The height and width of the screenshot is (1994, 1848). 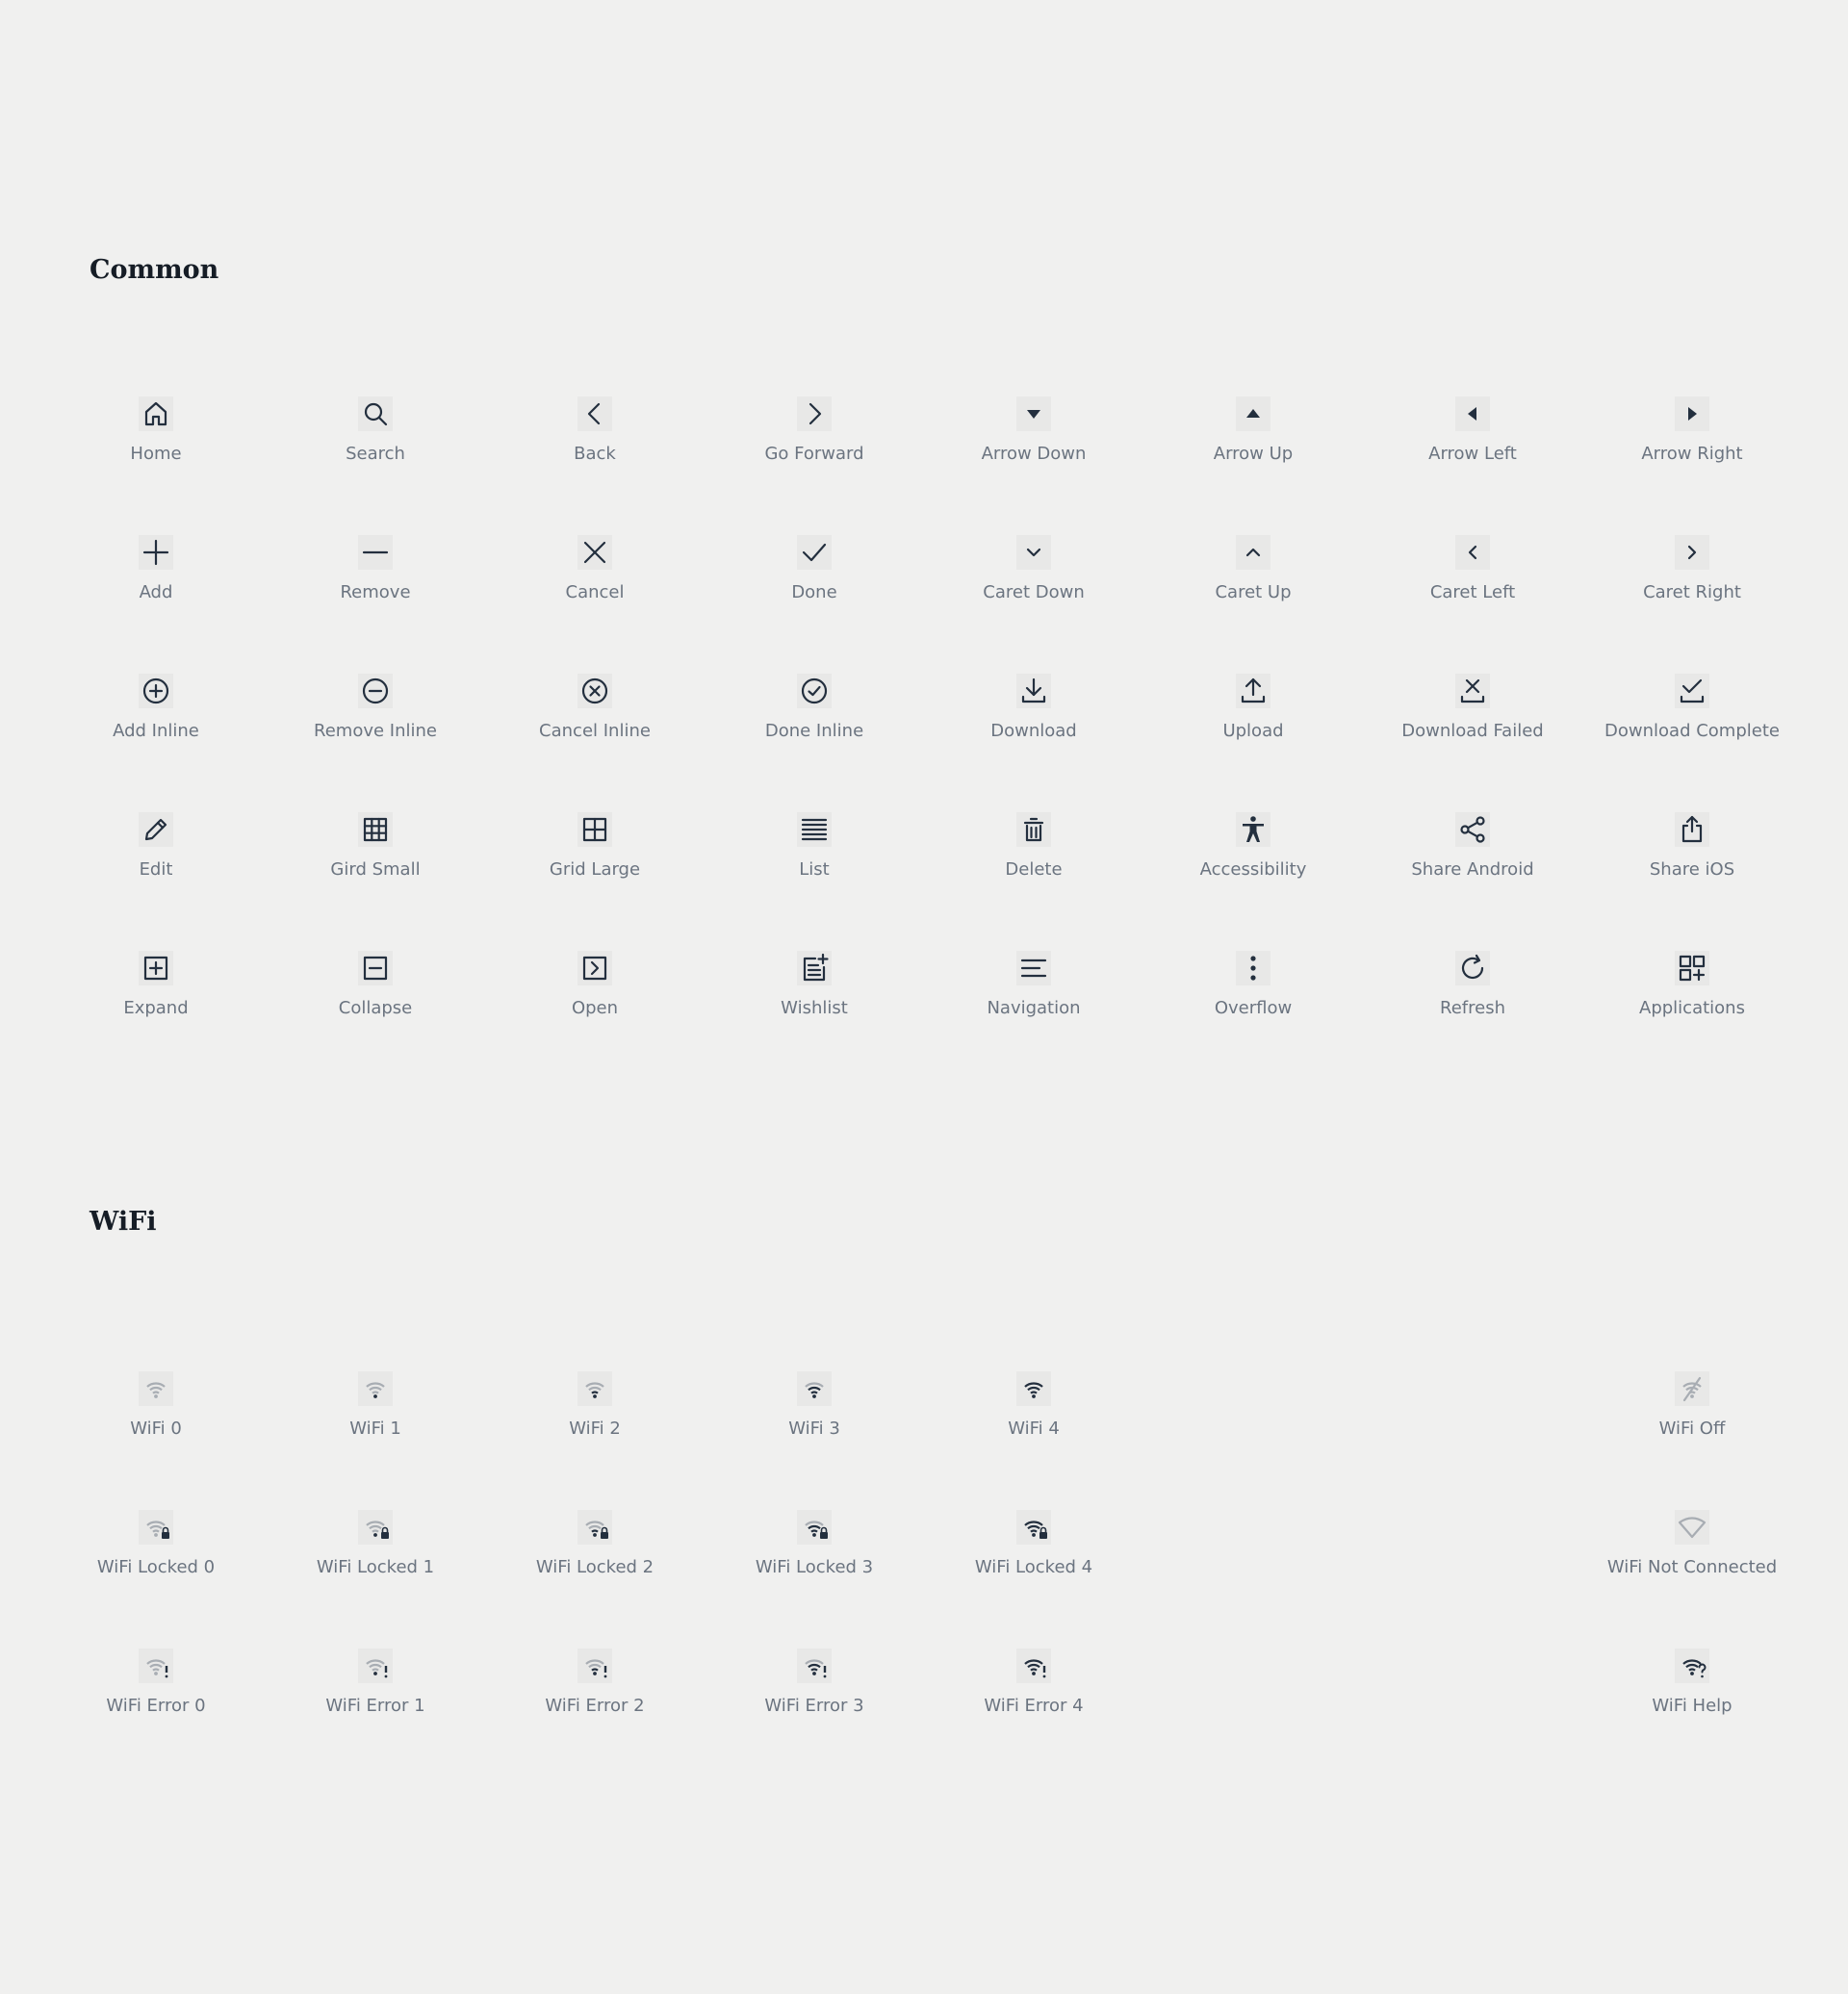 What do you see at coordinates (156, 714) in the screenshot?
I see `icon-tile-add-inline: Add Inline` at bounding box center [156, 714].